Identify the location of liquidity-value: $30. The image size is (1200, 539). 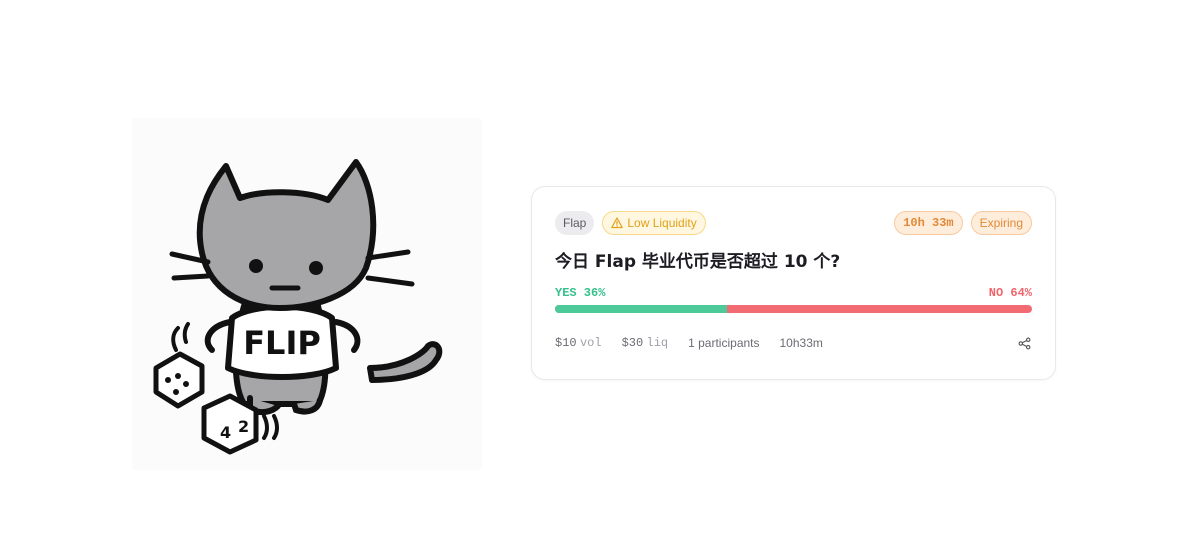
(632, 343).